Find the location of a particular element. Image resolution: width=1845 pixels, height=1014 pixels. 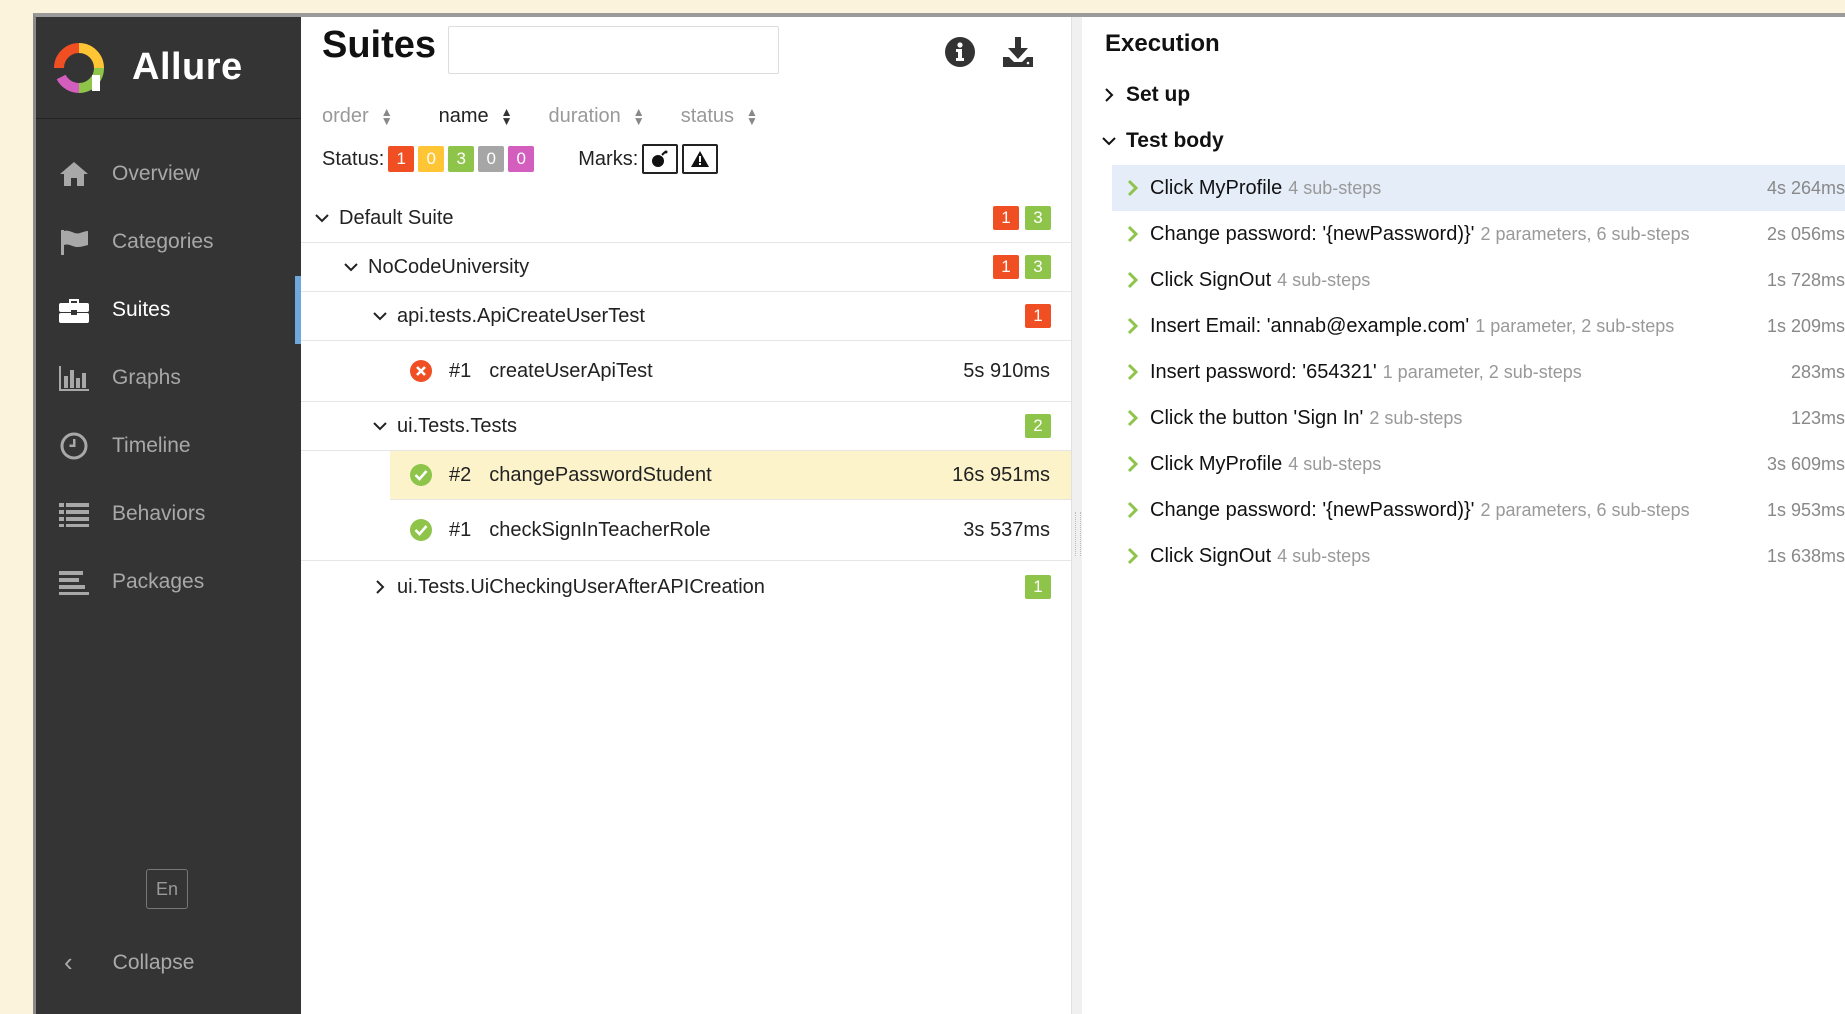

drag-handle-icon is located at coordinates (1078, 534).